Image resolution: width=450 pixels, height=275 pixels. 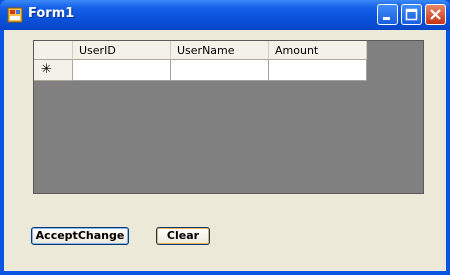 What do you see at coordinates (183, 236) in the screenshot?
I see `clear-button: Clear` at bounding box center [183, 236].